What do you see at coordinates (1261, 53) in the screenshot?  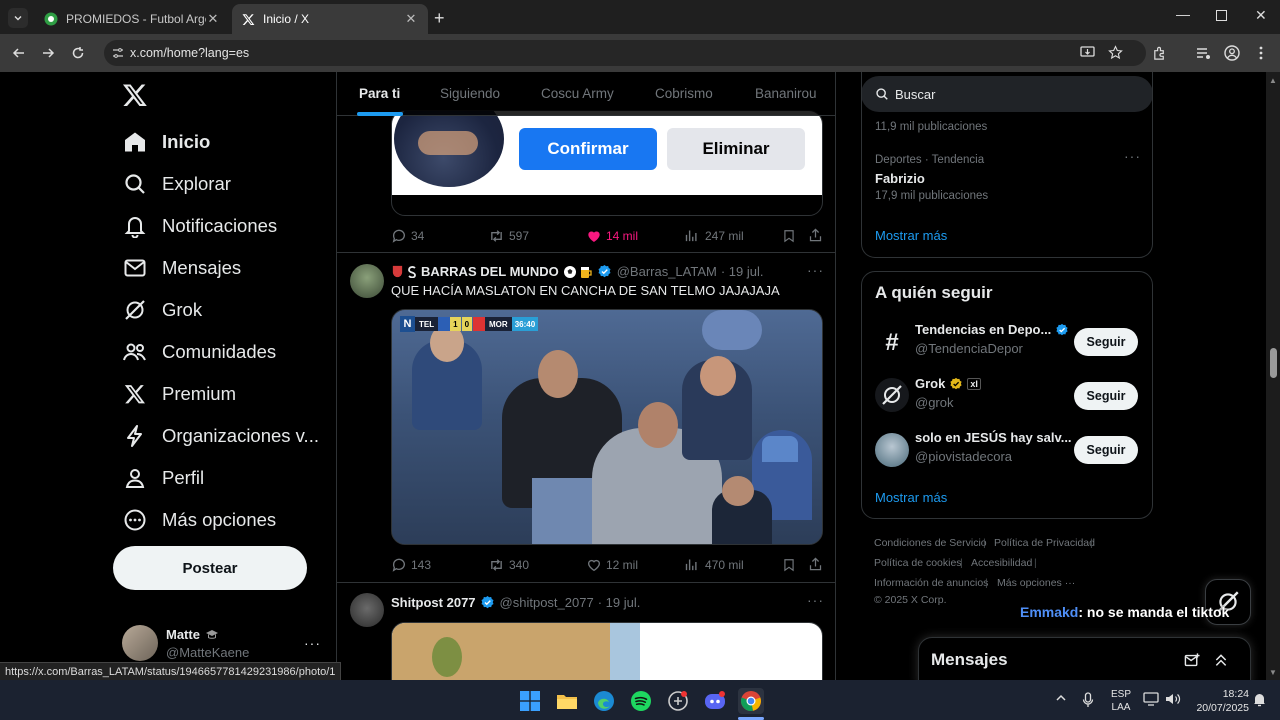 I see `browser-menu-button` at bounding box center [1261, 53].